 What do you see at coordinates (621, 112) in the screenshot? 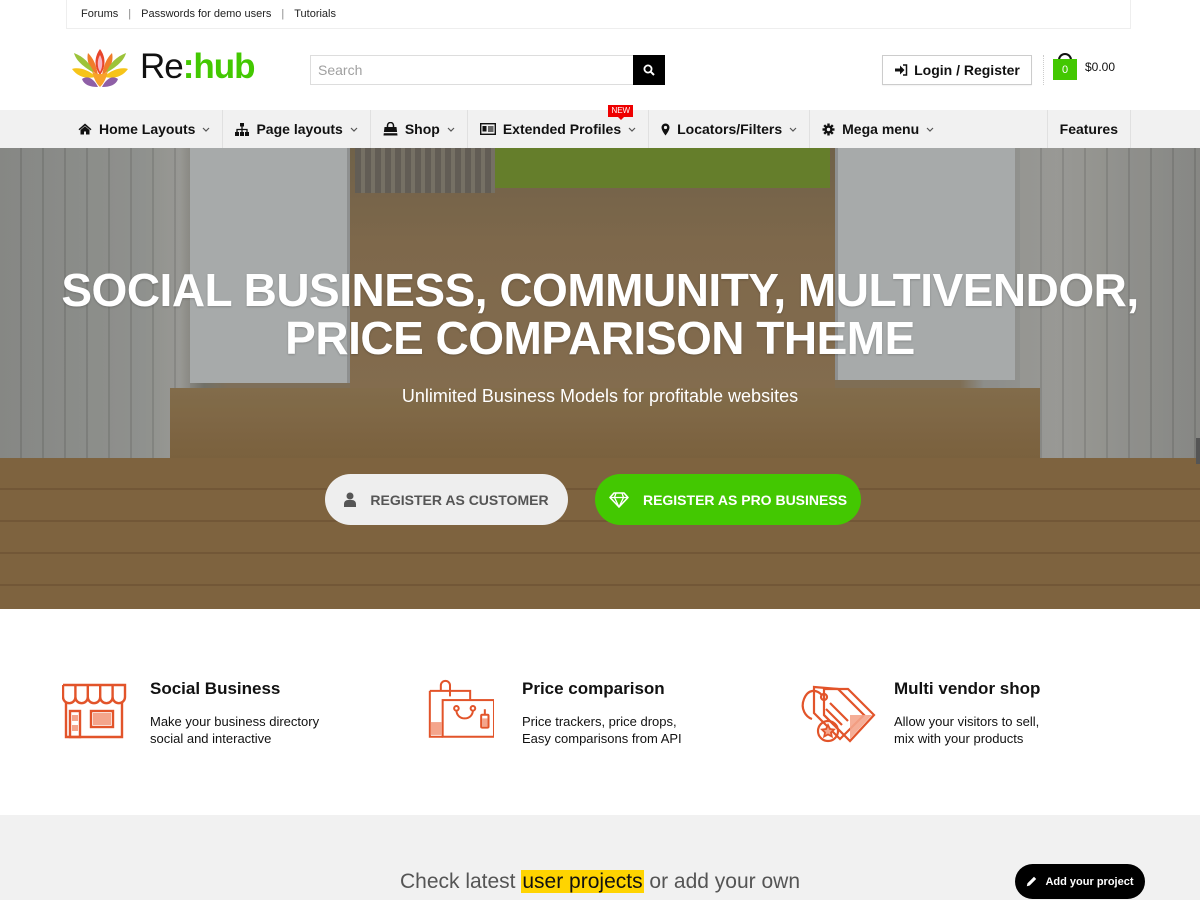
I see `new-badge: NEW` at bounding box center [621, 112].